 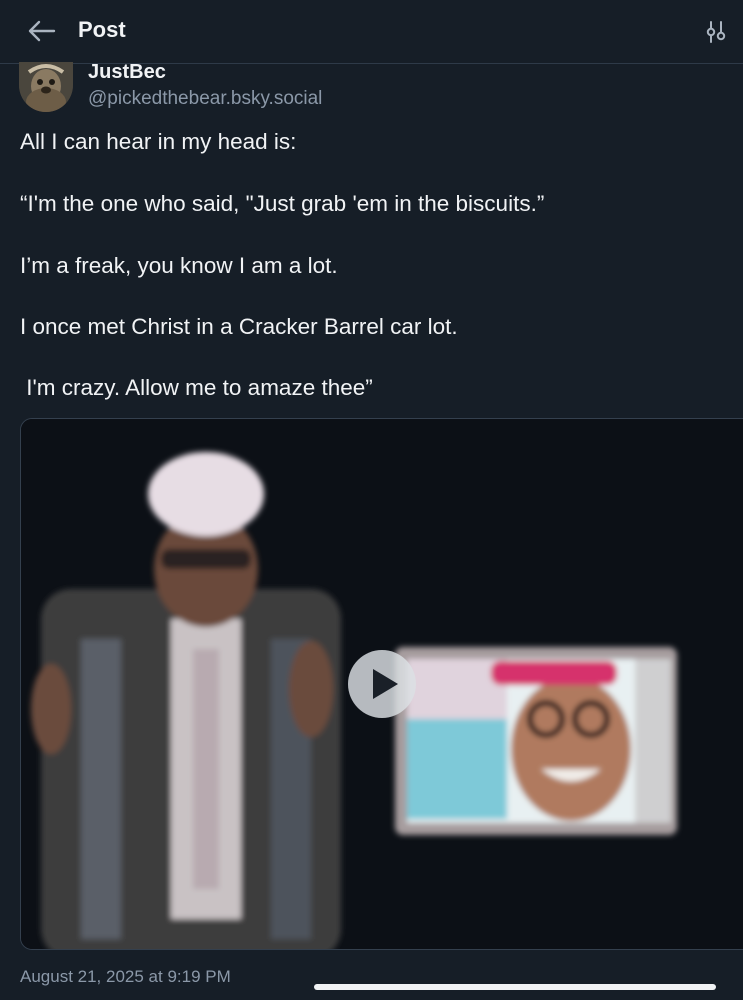 I want to click on back-button, so click(x=41, y=31).